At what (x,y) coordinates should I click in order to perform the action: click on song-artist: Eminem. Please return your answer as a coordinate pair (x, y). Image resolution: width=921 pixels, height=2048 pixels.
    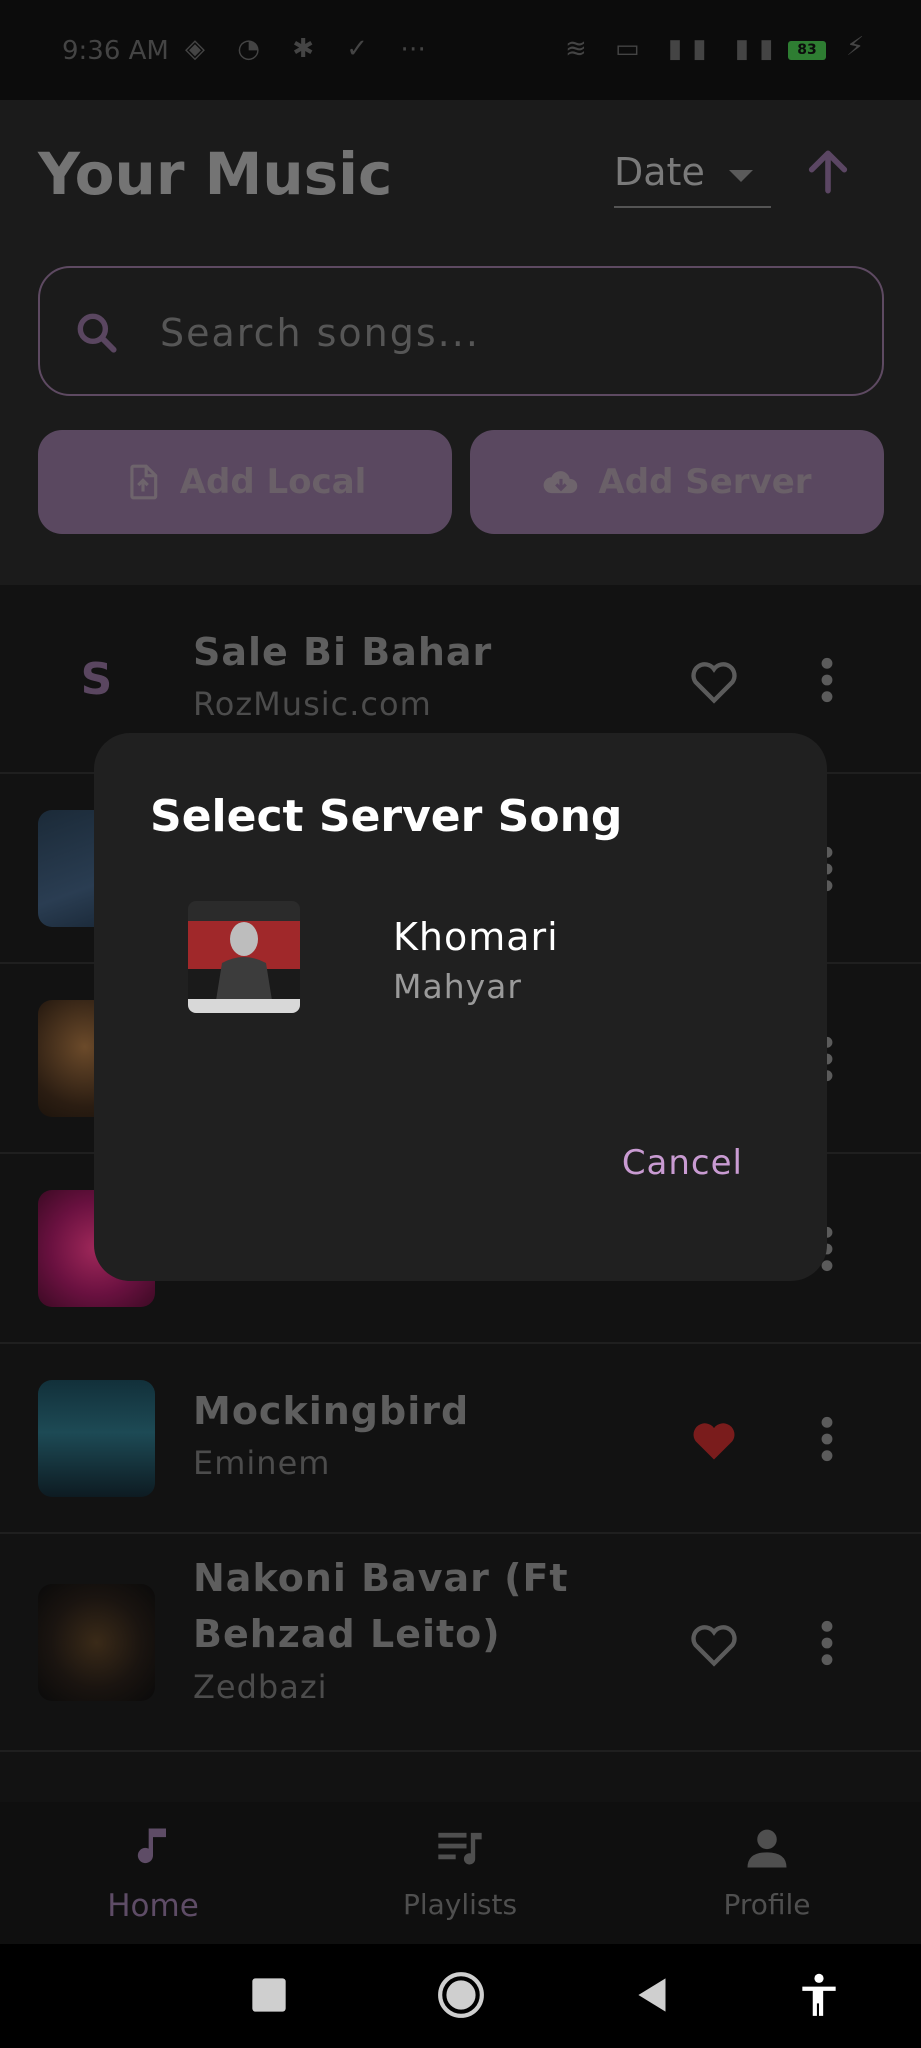
    Looking at the image, I should click on (262, 1463).